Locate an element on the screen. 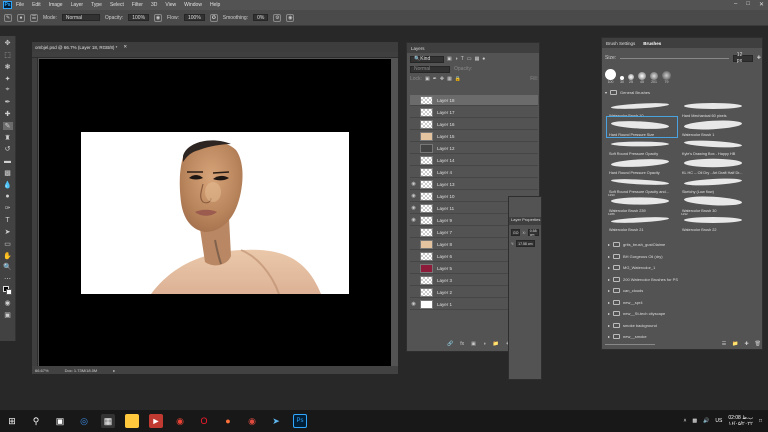 The height and width of the screenshot is (432, 768). artwork-canvas is located at coordinates (215, 213).